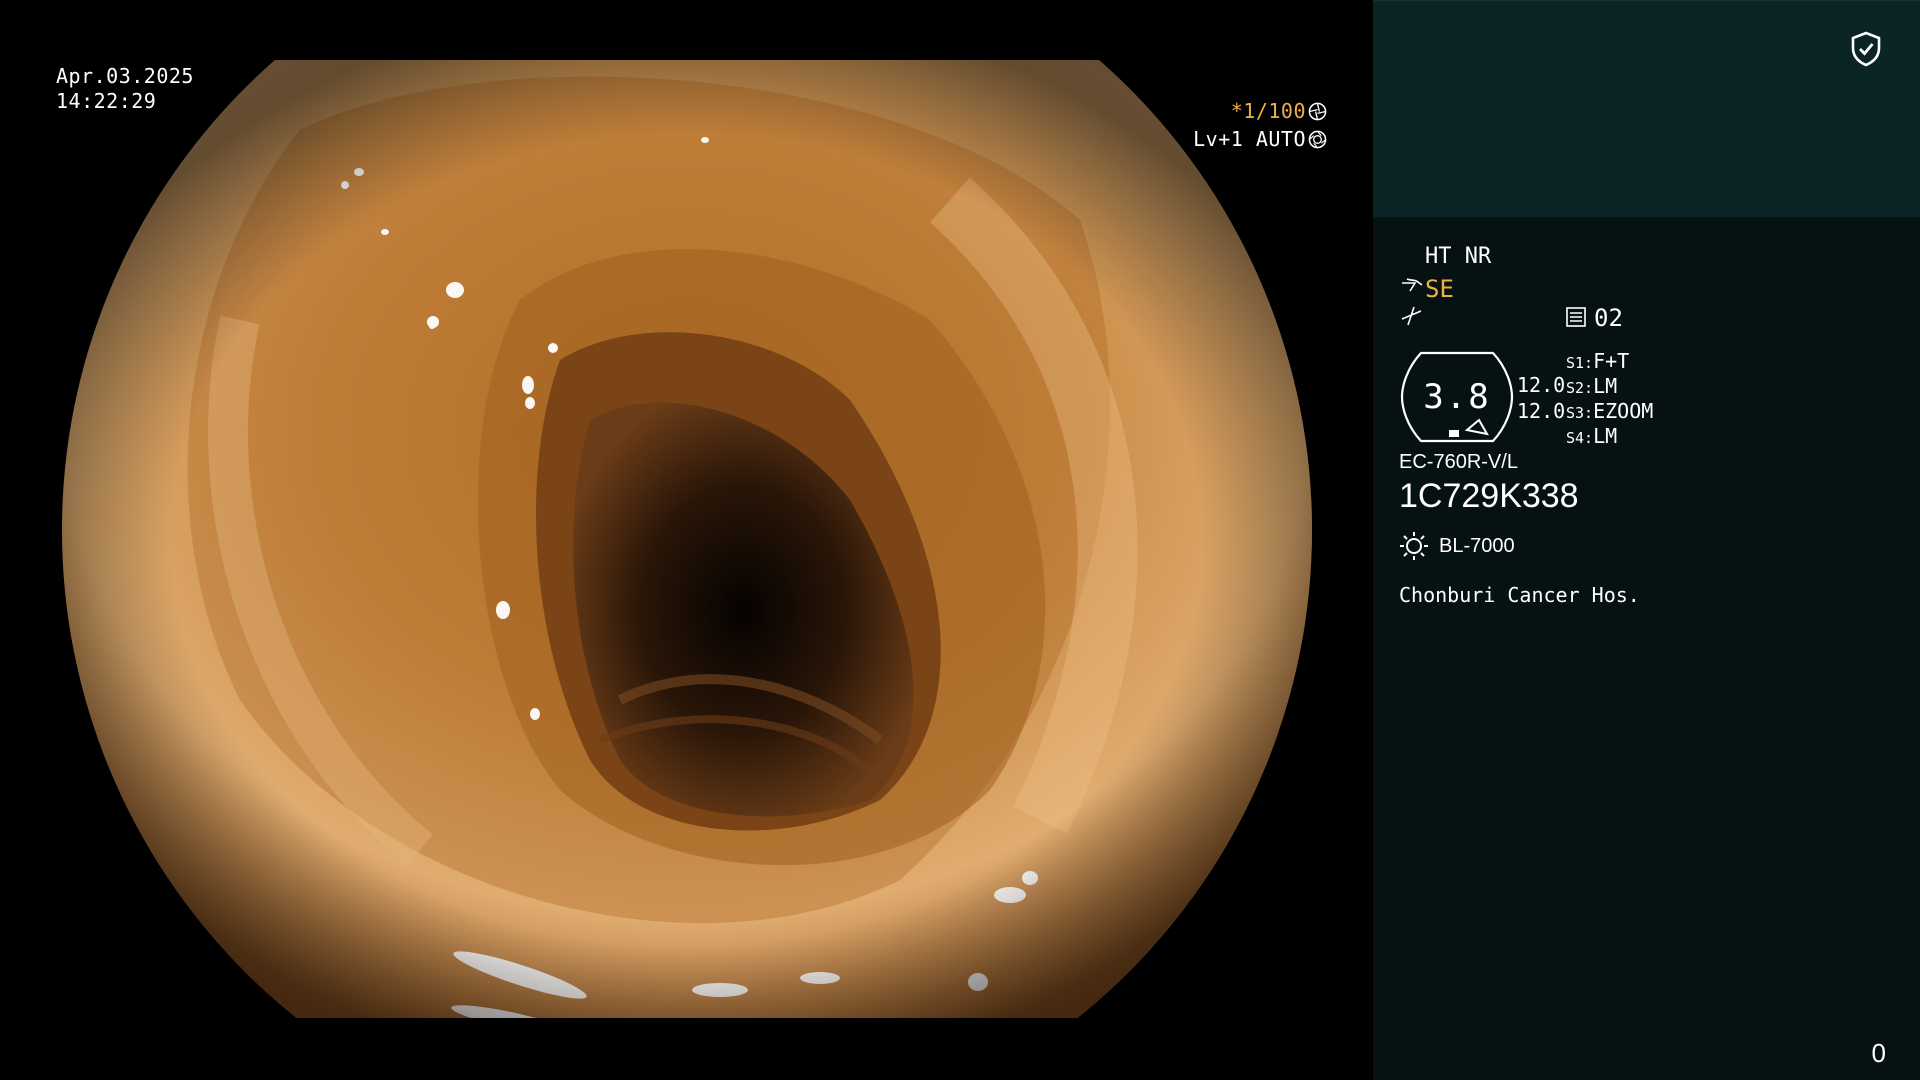  Describe the element at coordinates (1878, 1053) in the screenshot. I see `image-counter: 0` at that location.